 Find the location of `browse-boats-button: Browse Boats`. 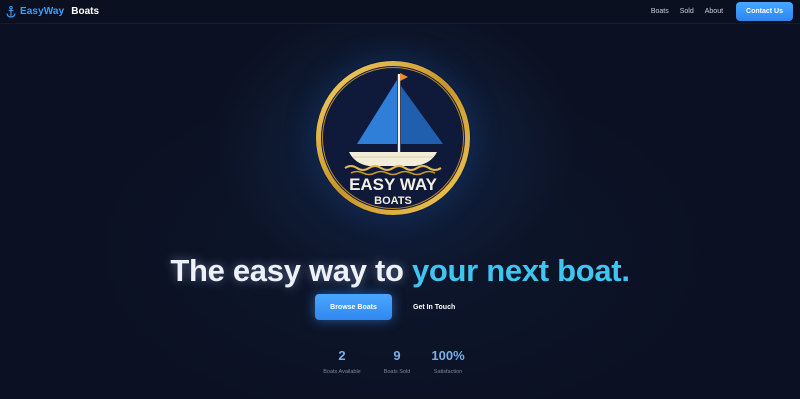

browse-boats-button: Browse Boats is located at coordinates (353, 307).